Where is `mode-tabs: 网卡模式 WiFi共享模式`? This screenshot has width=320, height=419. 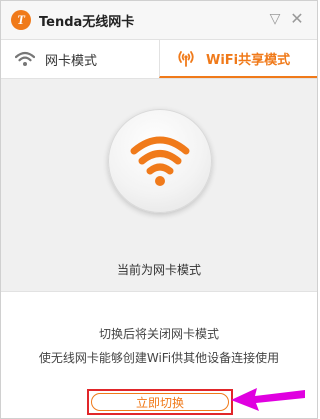 mode-tabs: 网卡模式 WiFi共享模式 is located at coordinates (159, 59).